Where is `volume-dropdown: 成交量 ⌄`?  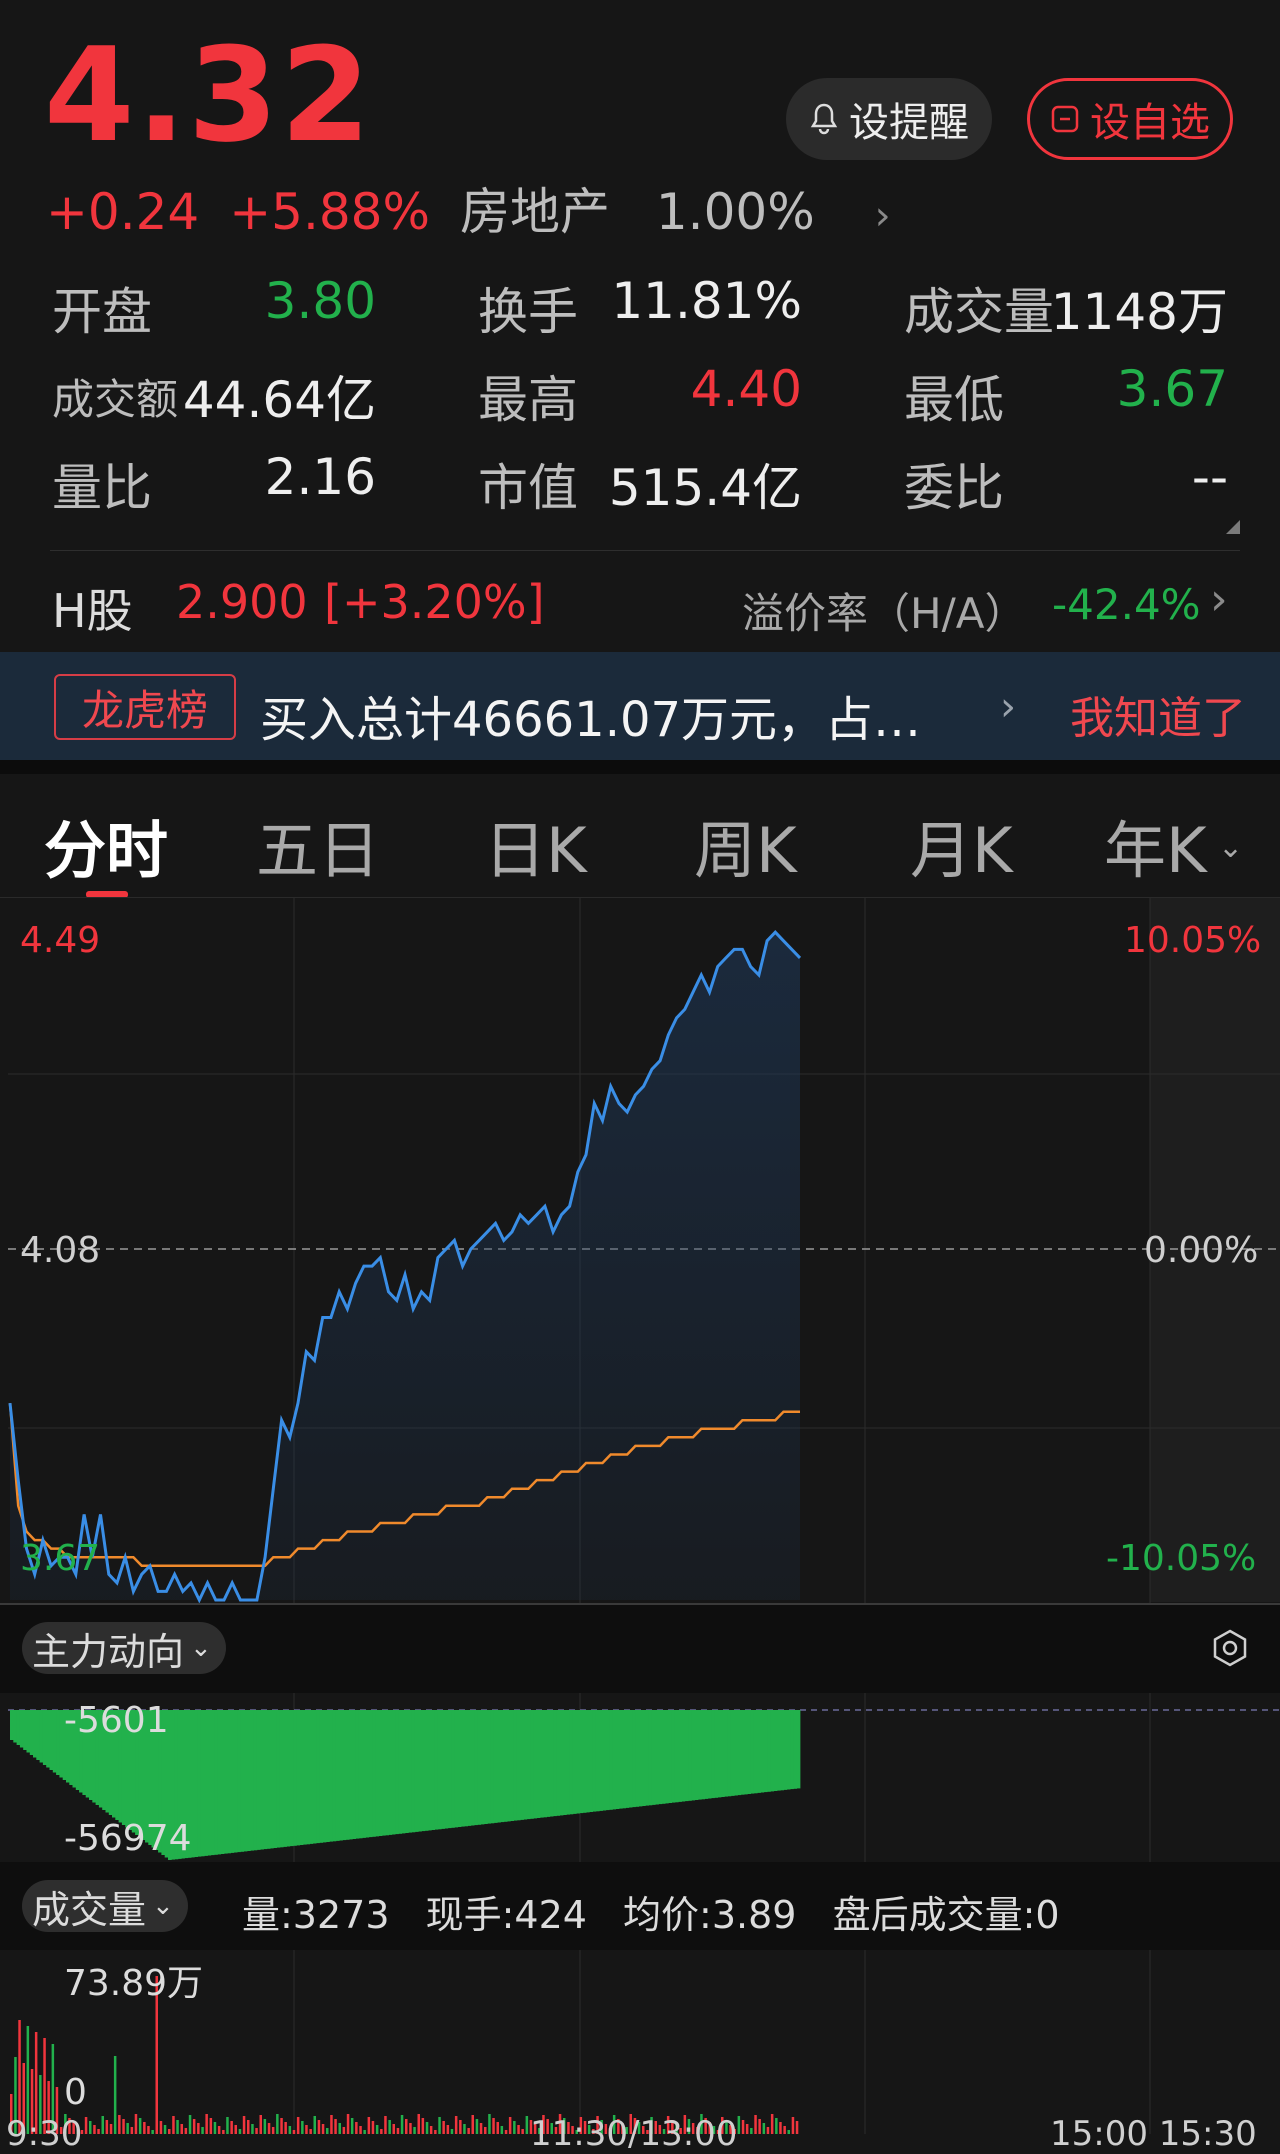 volume-dropdown: 成交量 ⌄ is located at coordinates (105, 1906).